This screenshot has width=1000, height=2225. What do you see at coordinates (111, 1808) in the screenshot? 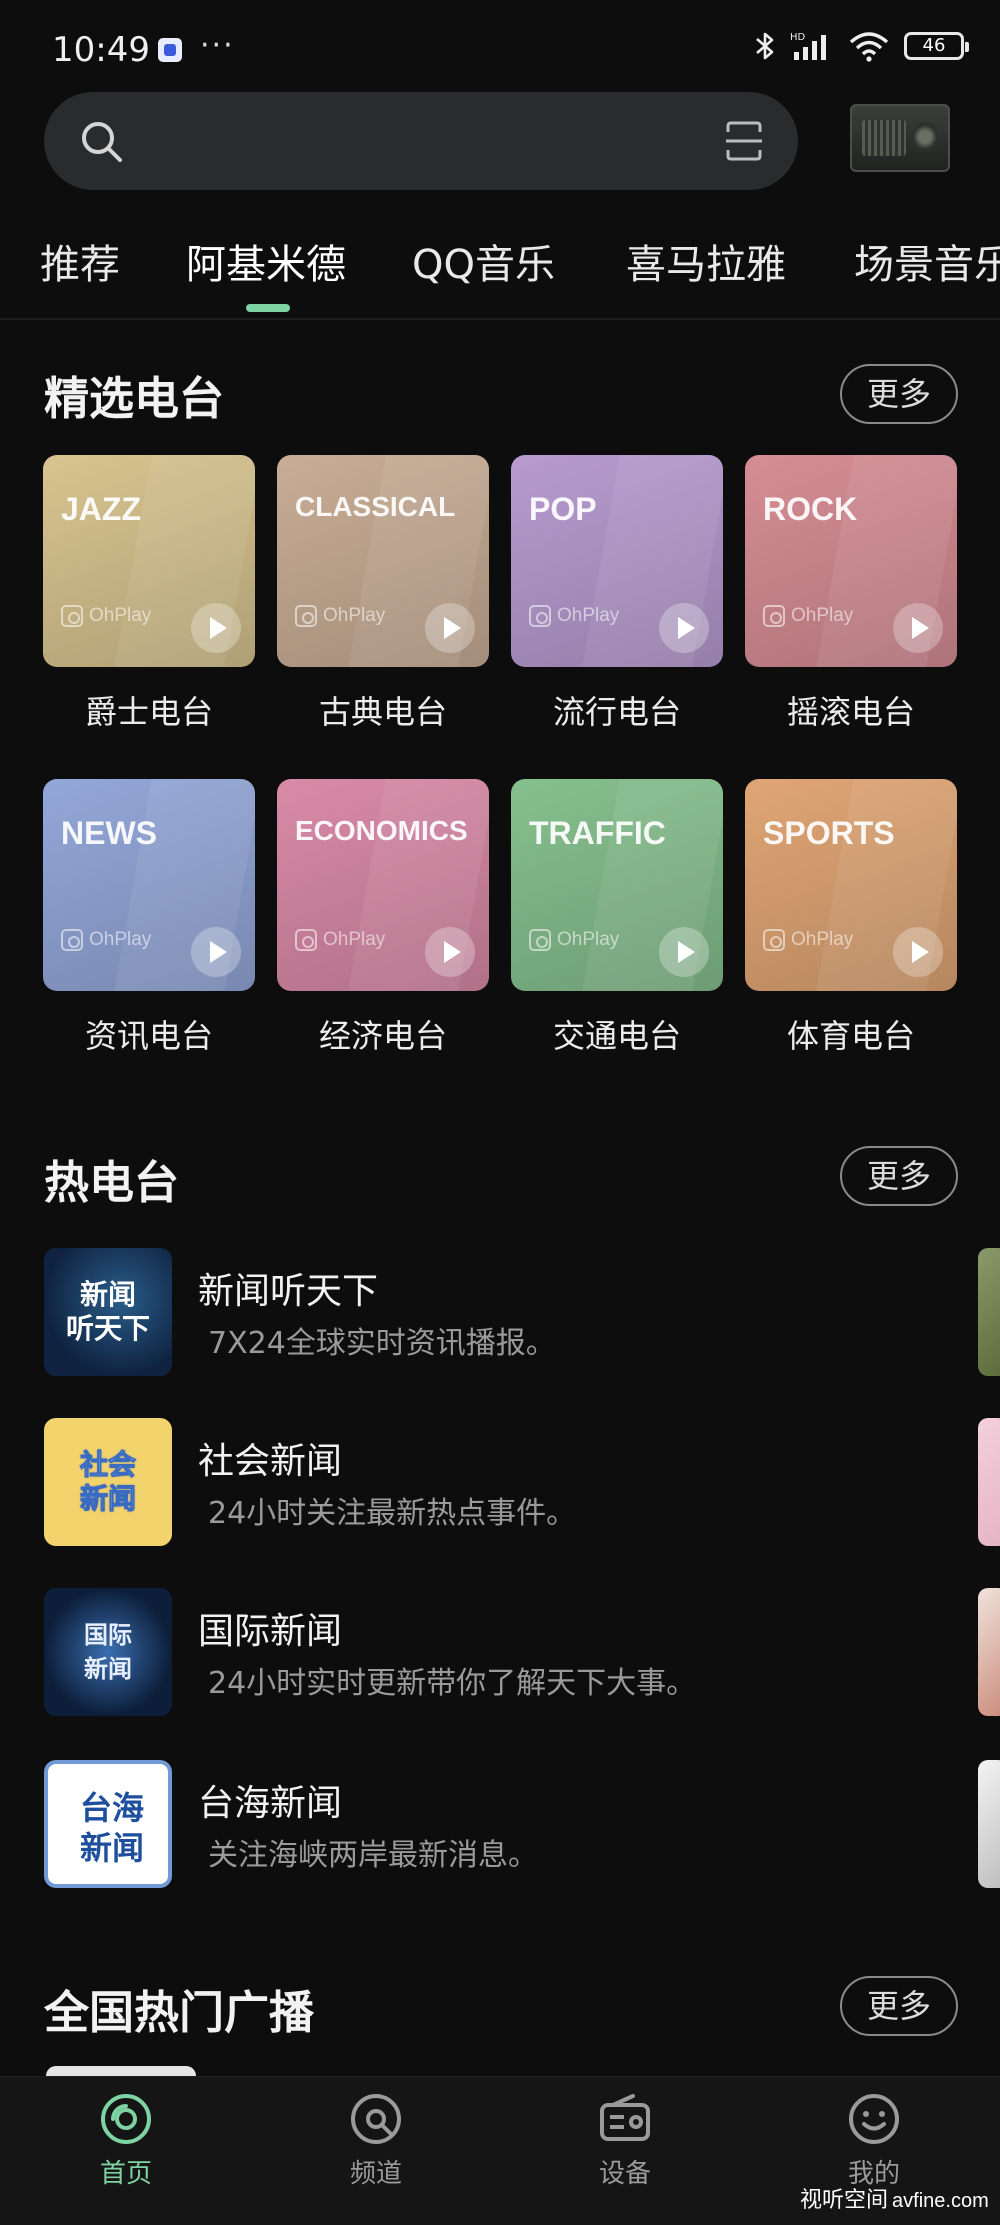
I see `thumb-line-1: 台海` at bounding box center [111, 1808].